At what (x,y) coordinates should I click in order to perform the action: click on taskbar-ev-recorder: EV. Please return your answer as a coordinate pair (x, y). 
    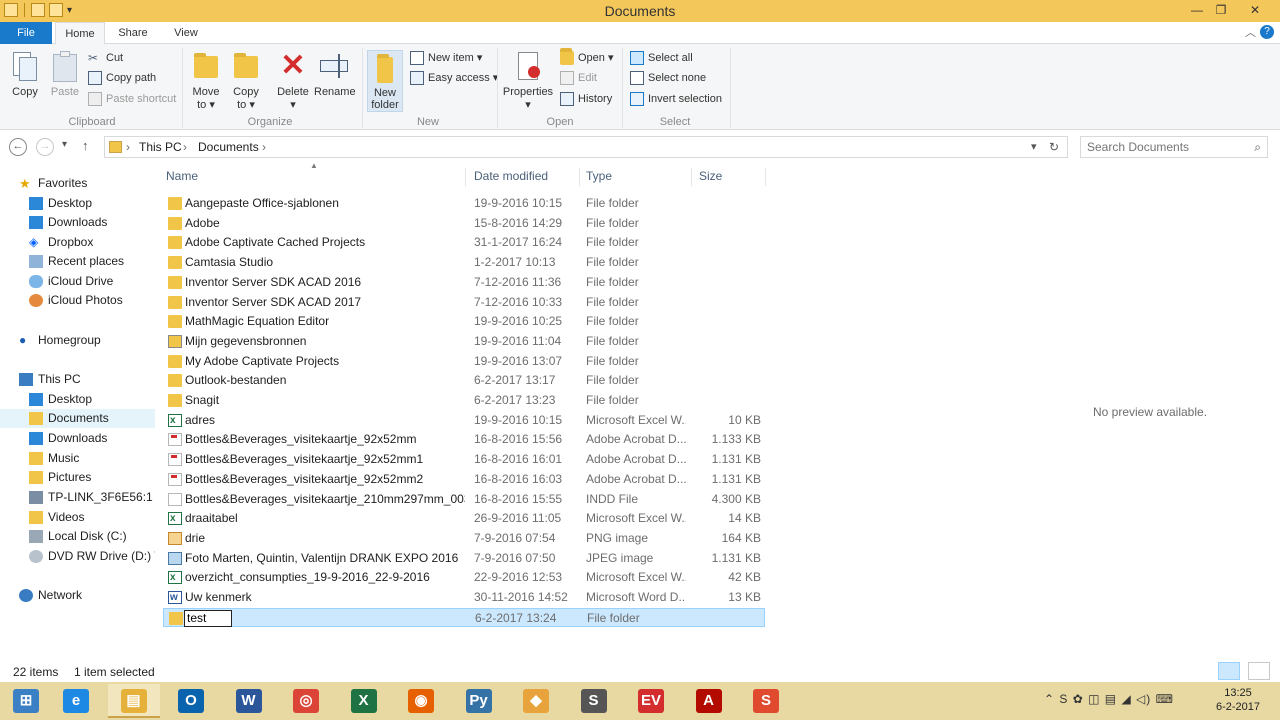
    Looking at the image, I should click on (651, 701).